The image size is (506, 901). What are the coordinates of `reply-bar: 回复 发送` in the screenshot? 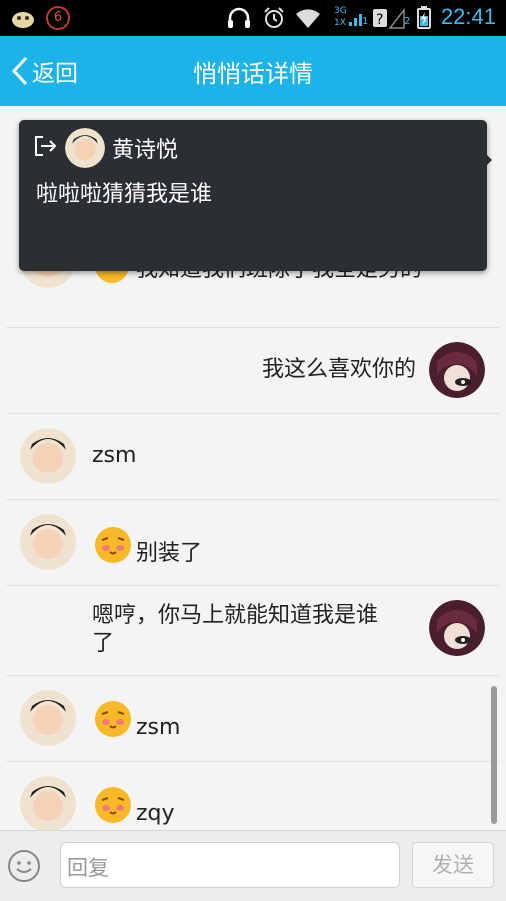 It's located at (253, 865).